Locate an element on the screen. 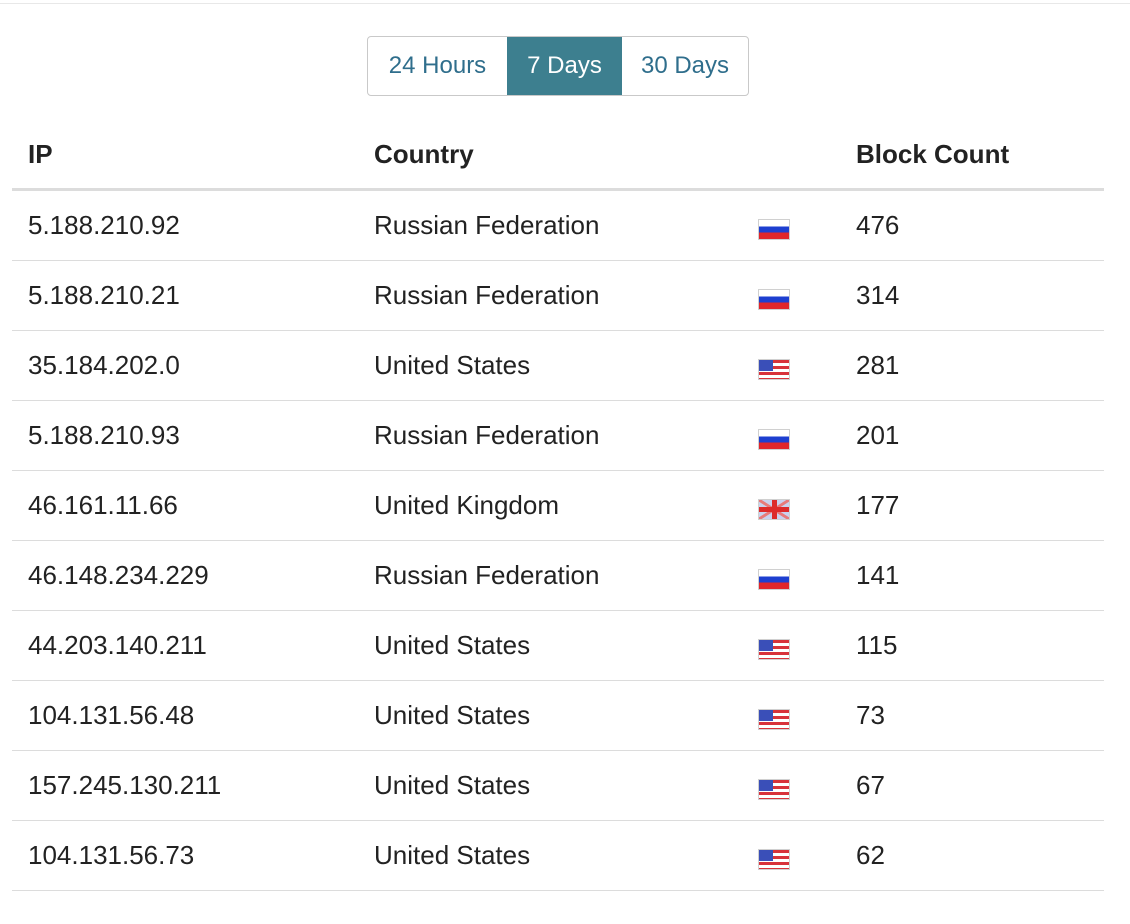 Image resolution: width=1130 pixels, height=924 pixels. block-count-cell: 201 is located at coordinates (980, 435).